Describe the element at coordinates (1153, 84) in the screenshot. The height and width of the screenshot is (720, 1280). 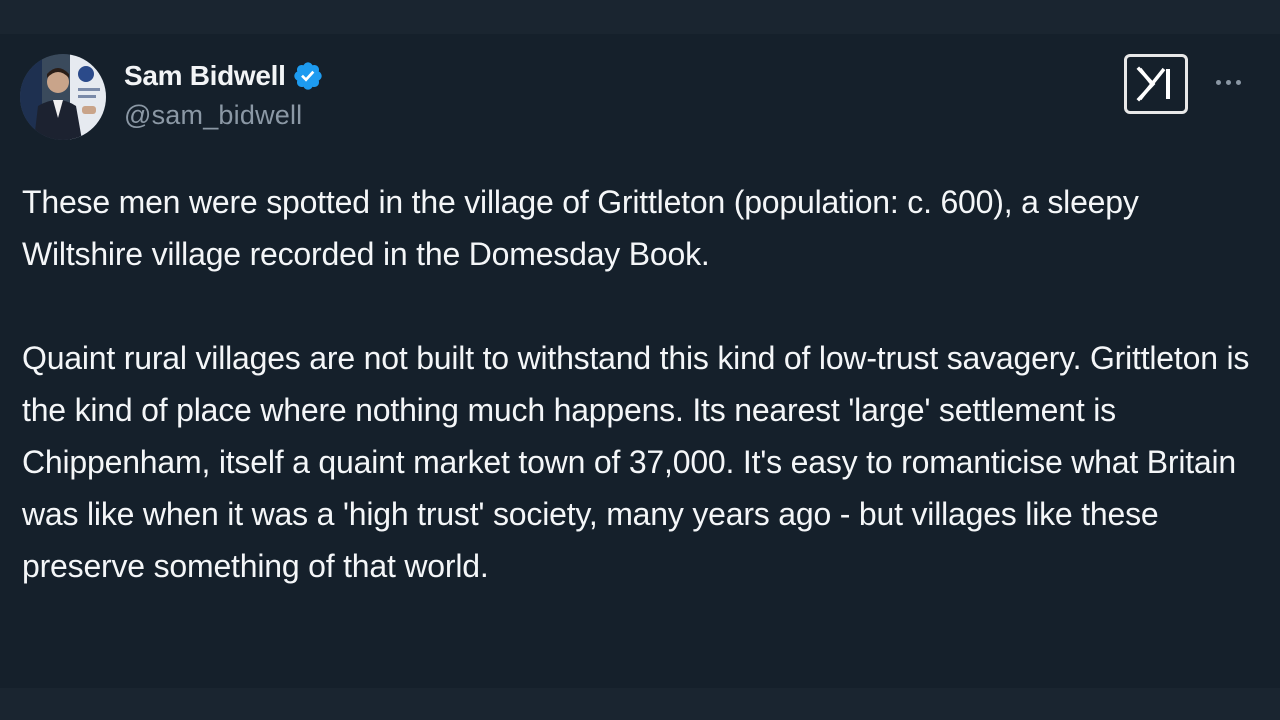
I see `x-logo-glyph-icon` at that location.